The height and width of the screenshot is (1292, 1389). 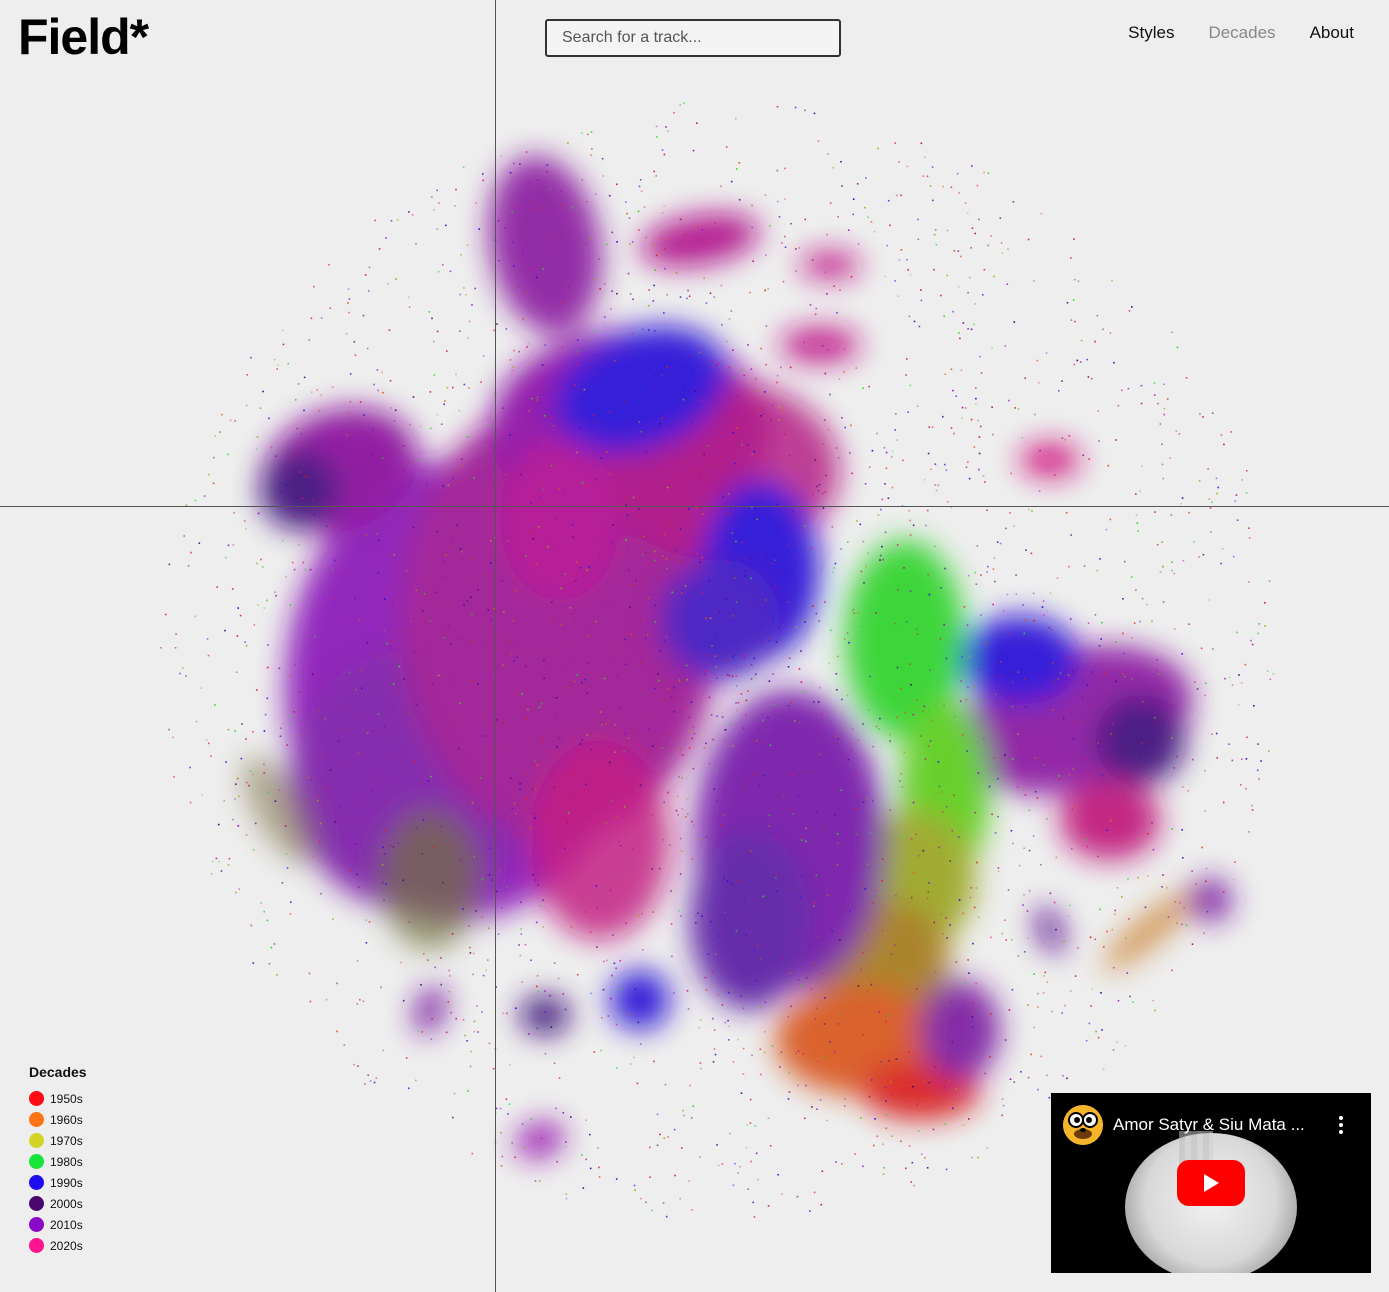 I want to click on search-input, so click(x=693, y=38).